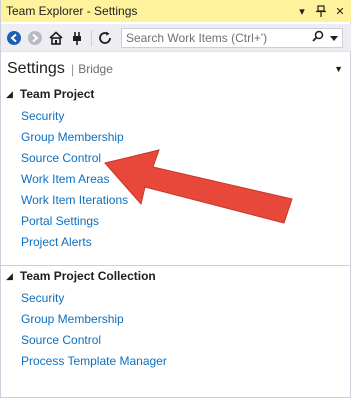  What do you see at coordinates (338, 69) in the screenshot?
I see `chevron-down-icon: ▼` at bounding box center [338, 69].